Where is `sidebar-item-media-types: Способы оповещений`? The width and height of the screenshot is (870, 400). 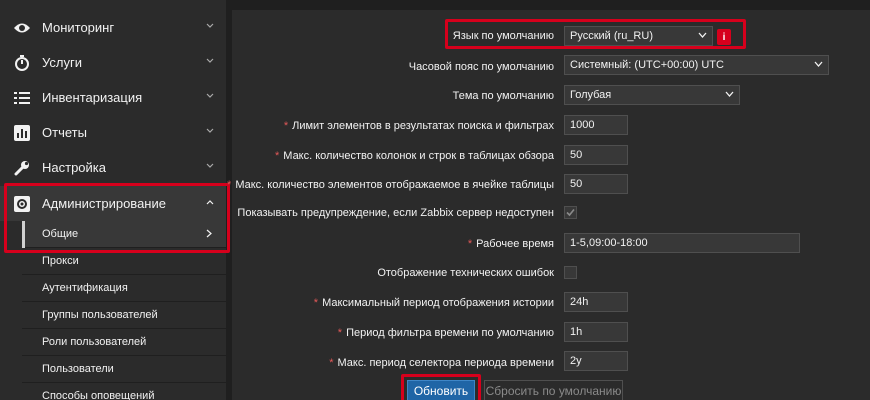 sidebar-item-media-types: Способы оповещений is located at coordinates (124, 391).